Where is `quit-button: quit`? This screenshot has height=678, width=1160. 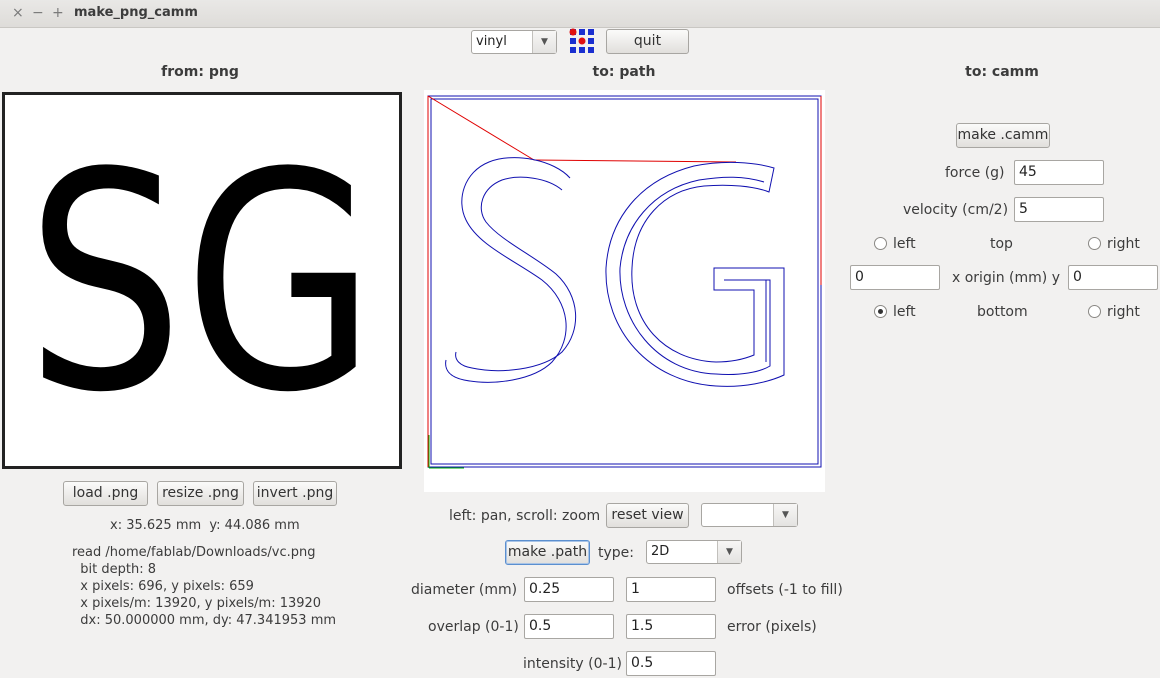
quit-button: quit is located at coordinates (647, 41).